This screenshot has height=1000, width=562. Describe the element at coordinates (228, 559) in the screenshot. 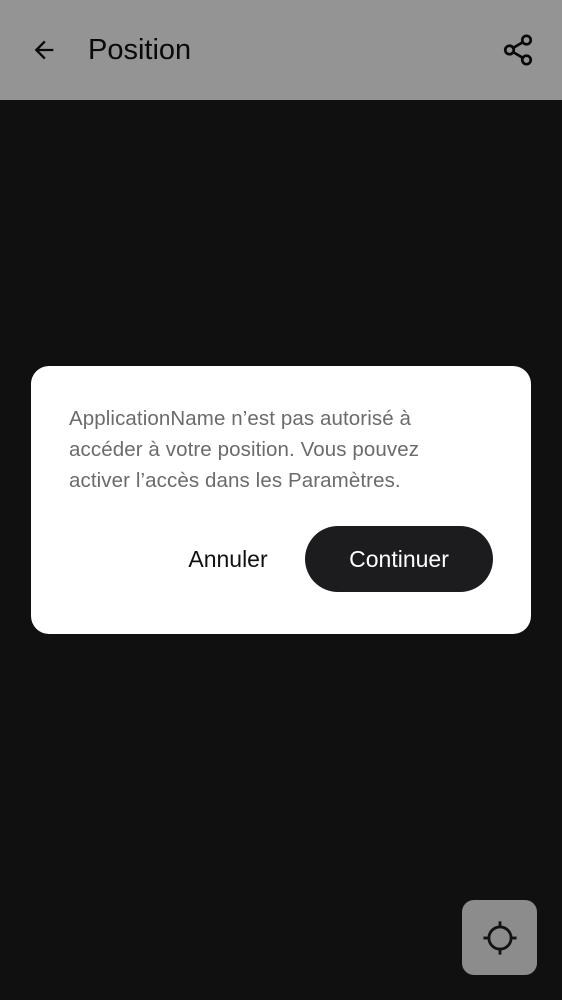

I see `cancel-button: Annuler` at that location.